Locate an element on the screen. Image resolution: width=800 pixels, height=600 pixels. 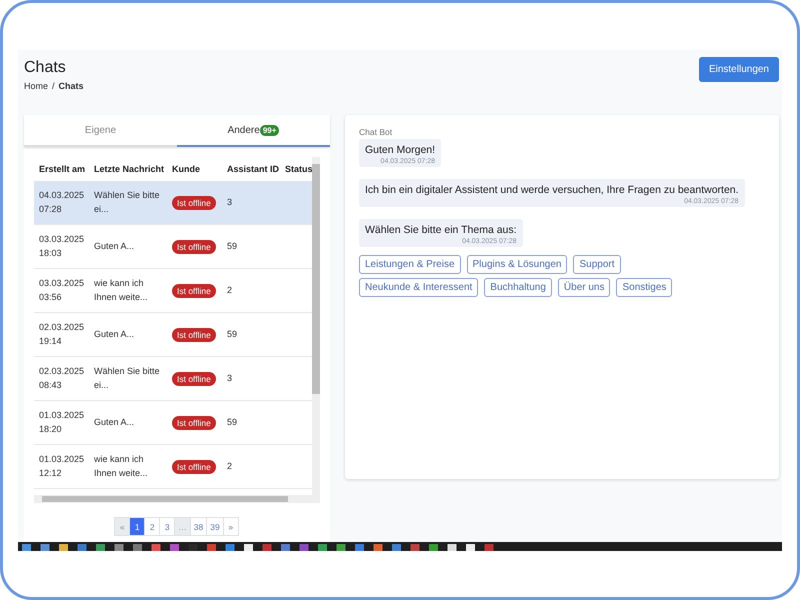
topic-option: Über uns is located at coordinates (584, 287).